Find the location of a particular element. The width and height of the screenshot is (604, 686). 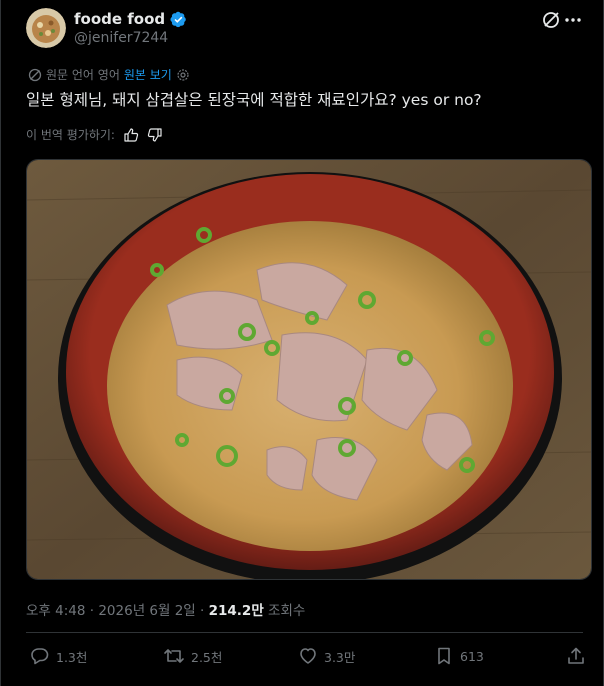

divider is located at coordinates (304, 632).